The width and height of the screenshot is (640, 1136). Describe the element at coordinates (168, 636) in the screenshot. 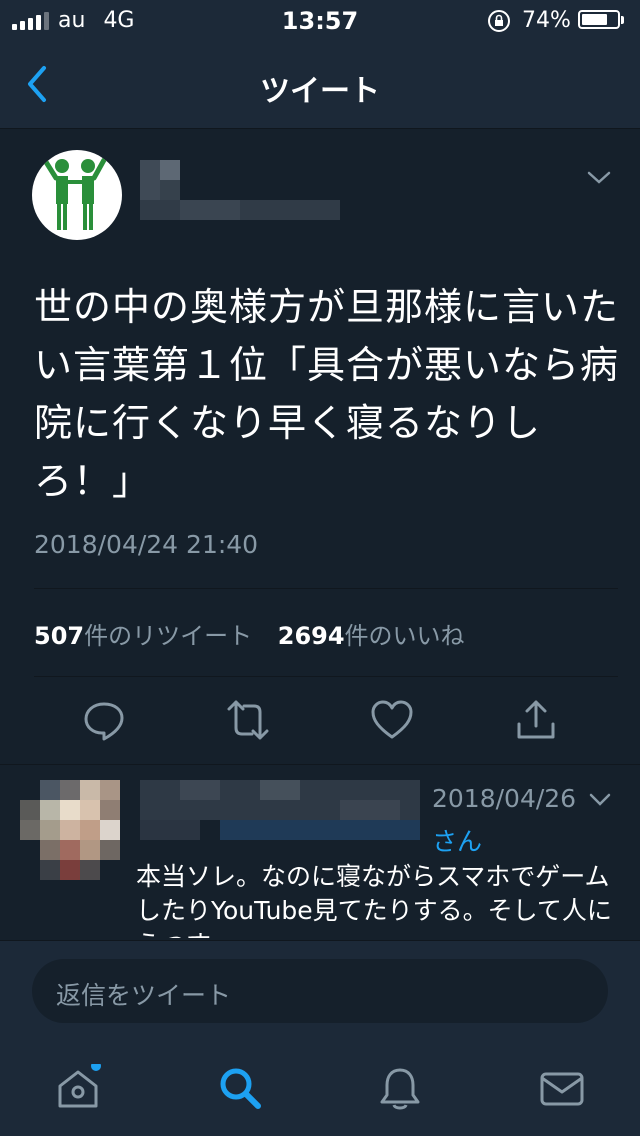

I see `retweet-label: 件のリツイート` at that location.